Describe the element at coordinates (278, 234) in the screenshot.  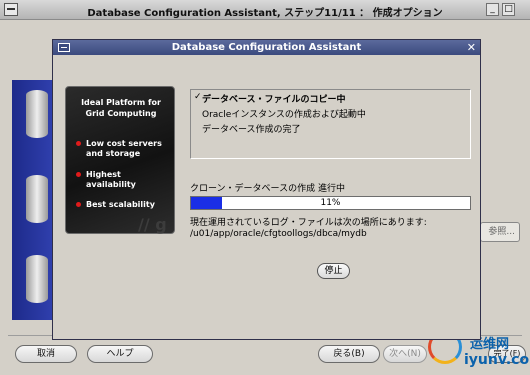
I see `log-location-path: /u01/app/oracle/cfgtoollogs/dbca/mydb` at that location.